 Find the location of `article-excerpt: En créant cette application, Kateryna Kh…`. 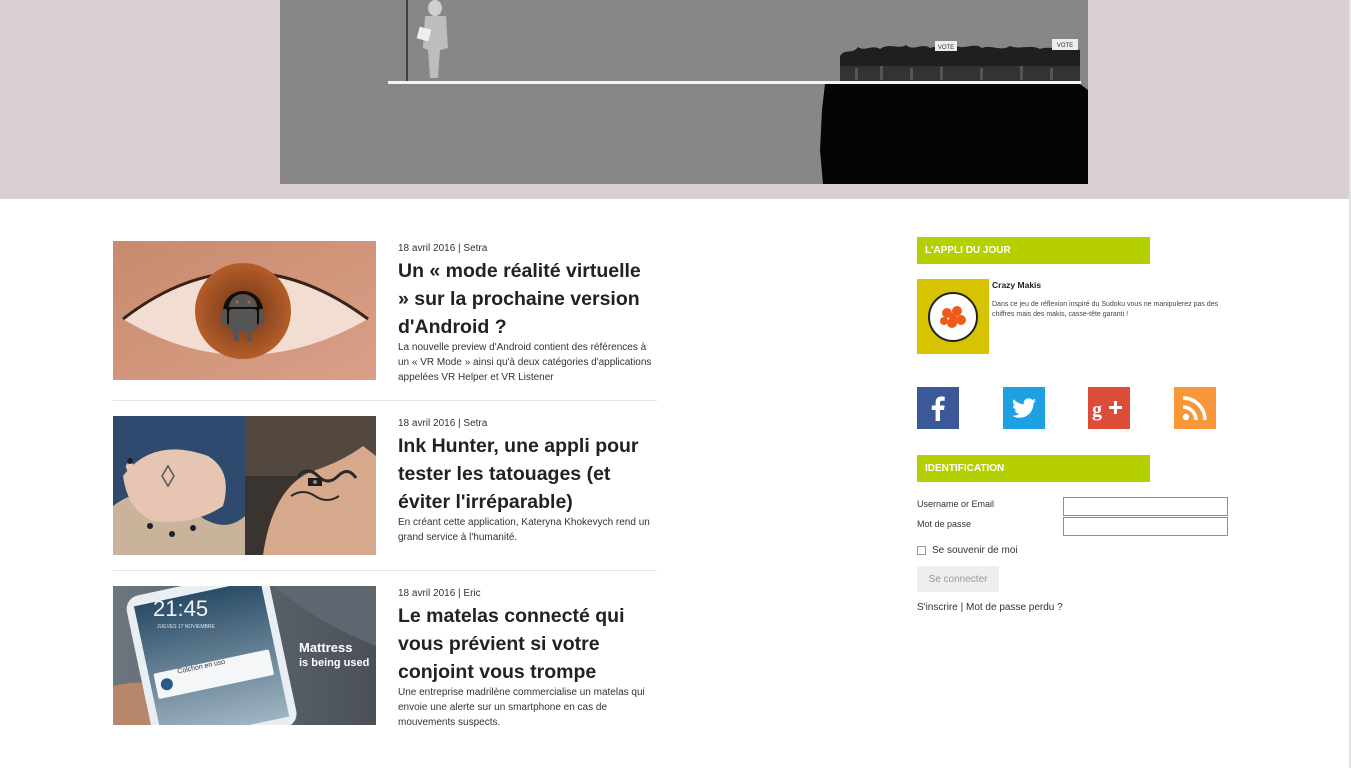

article-excerpt: En créant cette application, Kateryna Kh… is located at coordinates (524, 530).